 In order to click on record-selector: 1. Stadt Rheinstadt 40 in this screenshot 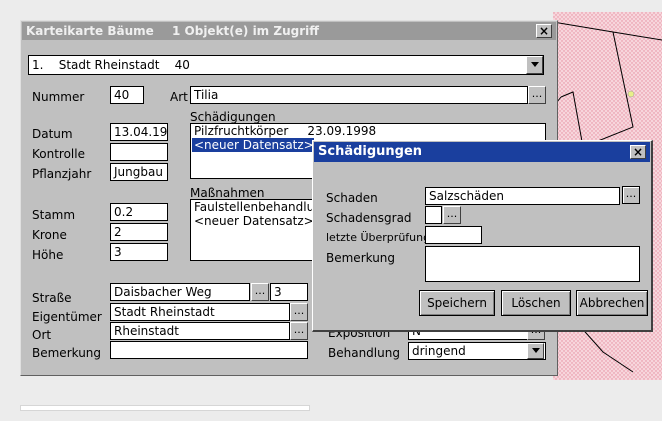, I will do `click(286, 65)`.